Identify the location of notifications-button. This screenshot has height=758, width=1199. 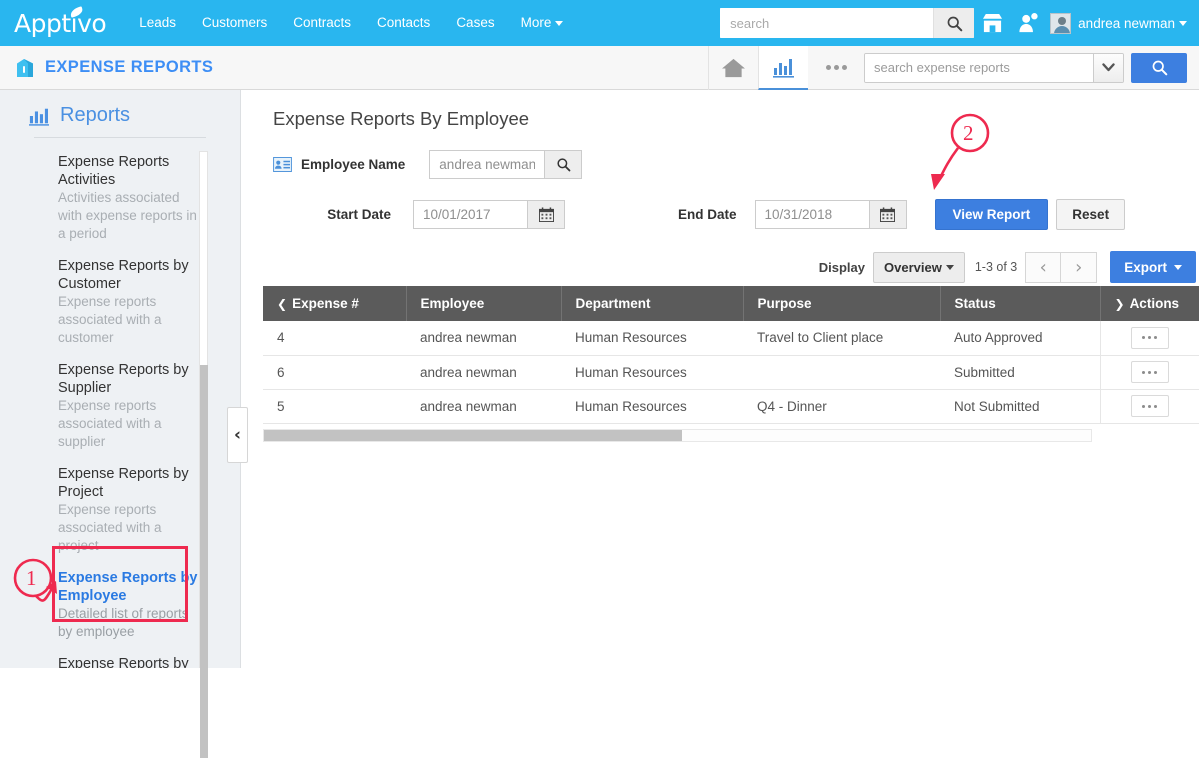
(1028, 23).